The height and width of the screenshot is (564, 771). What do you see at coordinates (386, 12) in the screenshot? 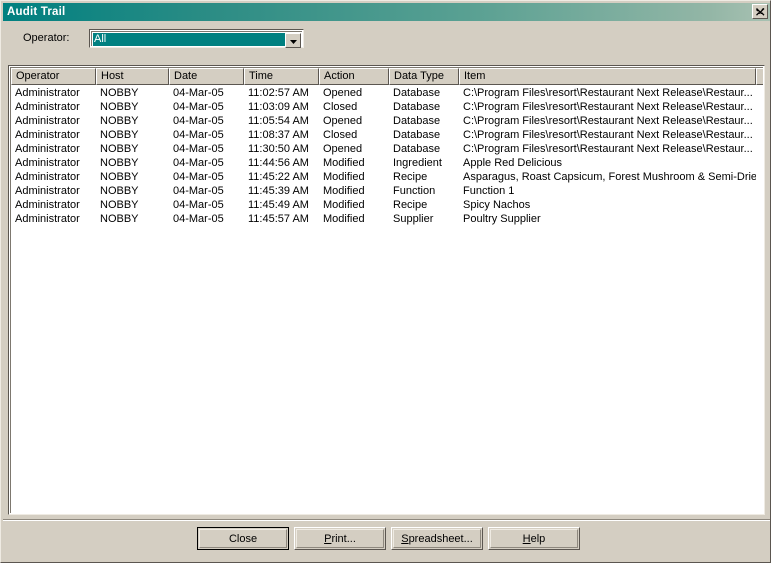
I see `title-bar: Audit Trail` at bounding box center [386, 12].